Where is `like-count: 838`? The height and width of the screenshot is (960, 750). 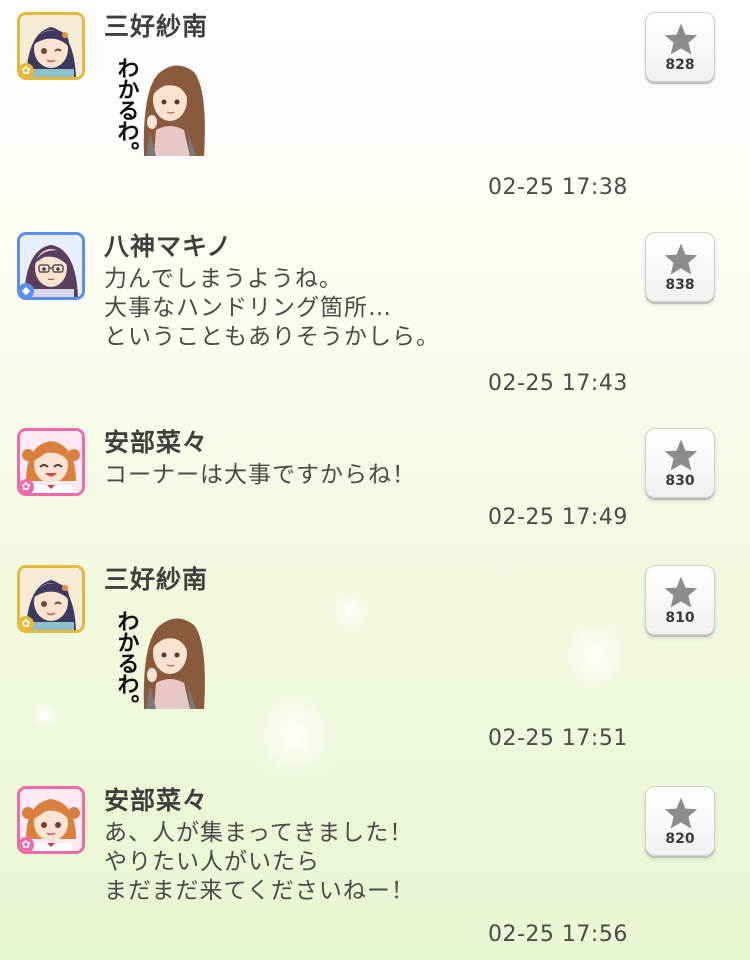 like-count: 838 is located at coordinates (680, 285).